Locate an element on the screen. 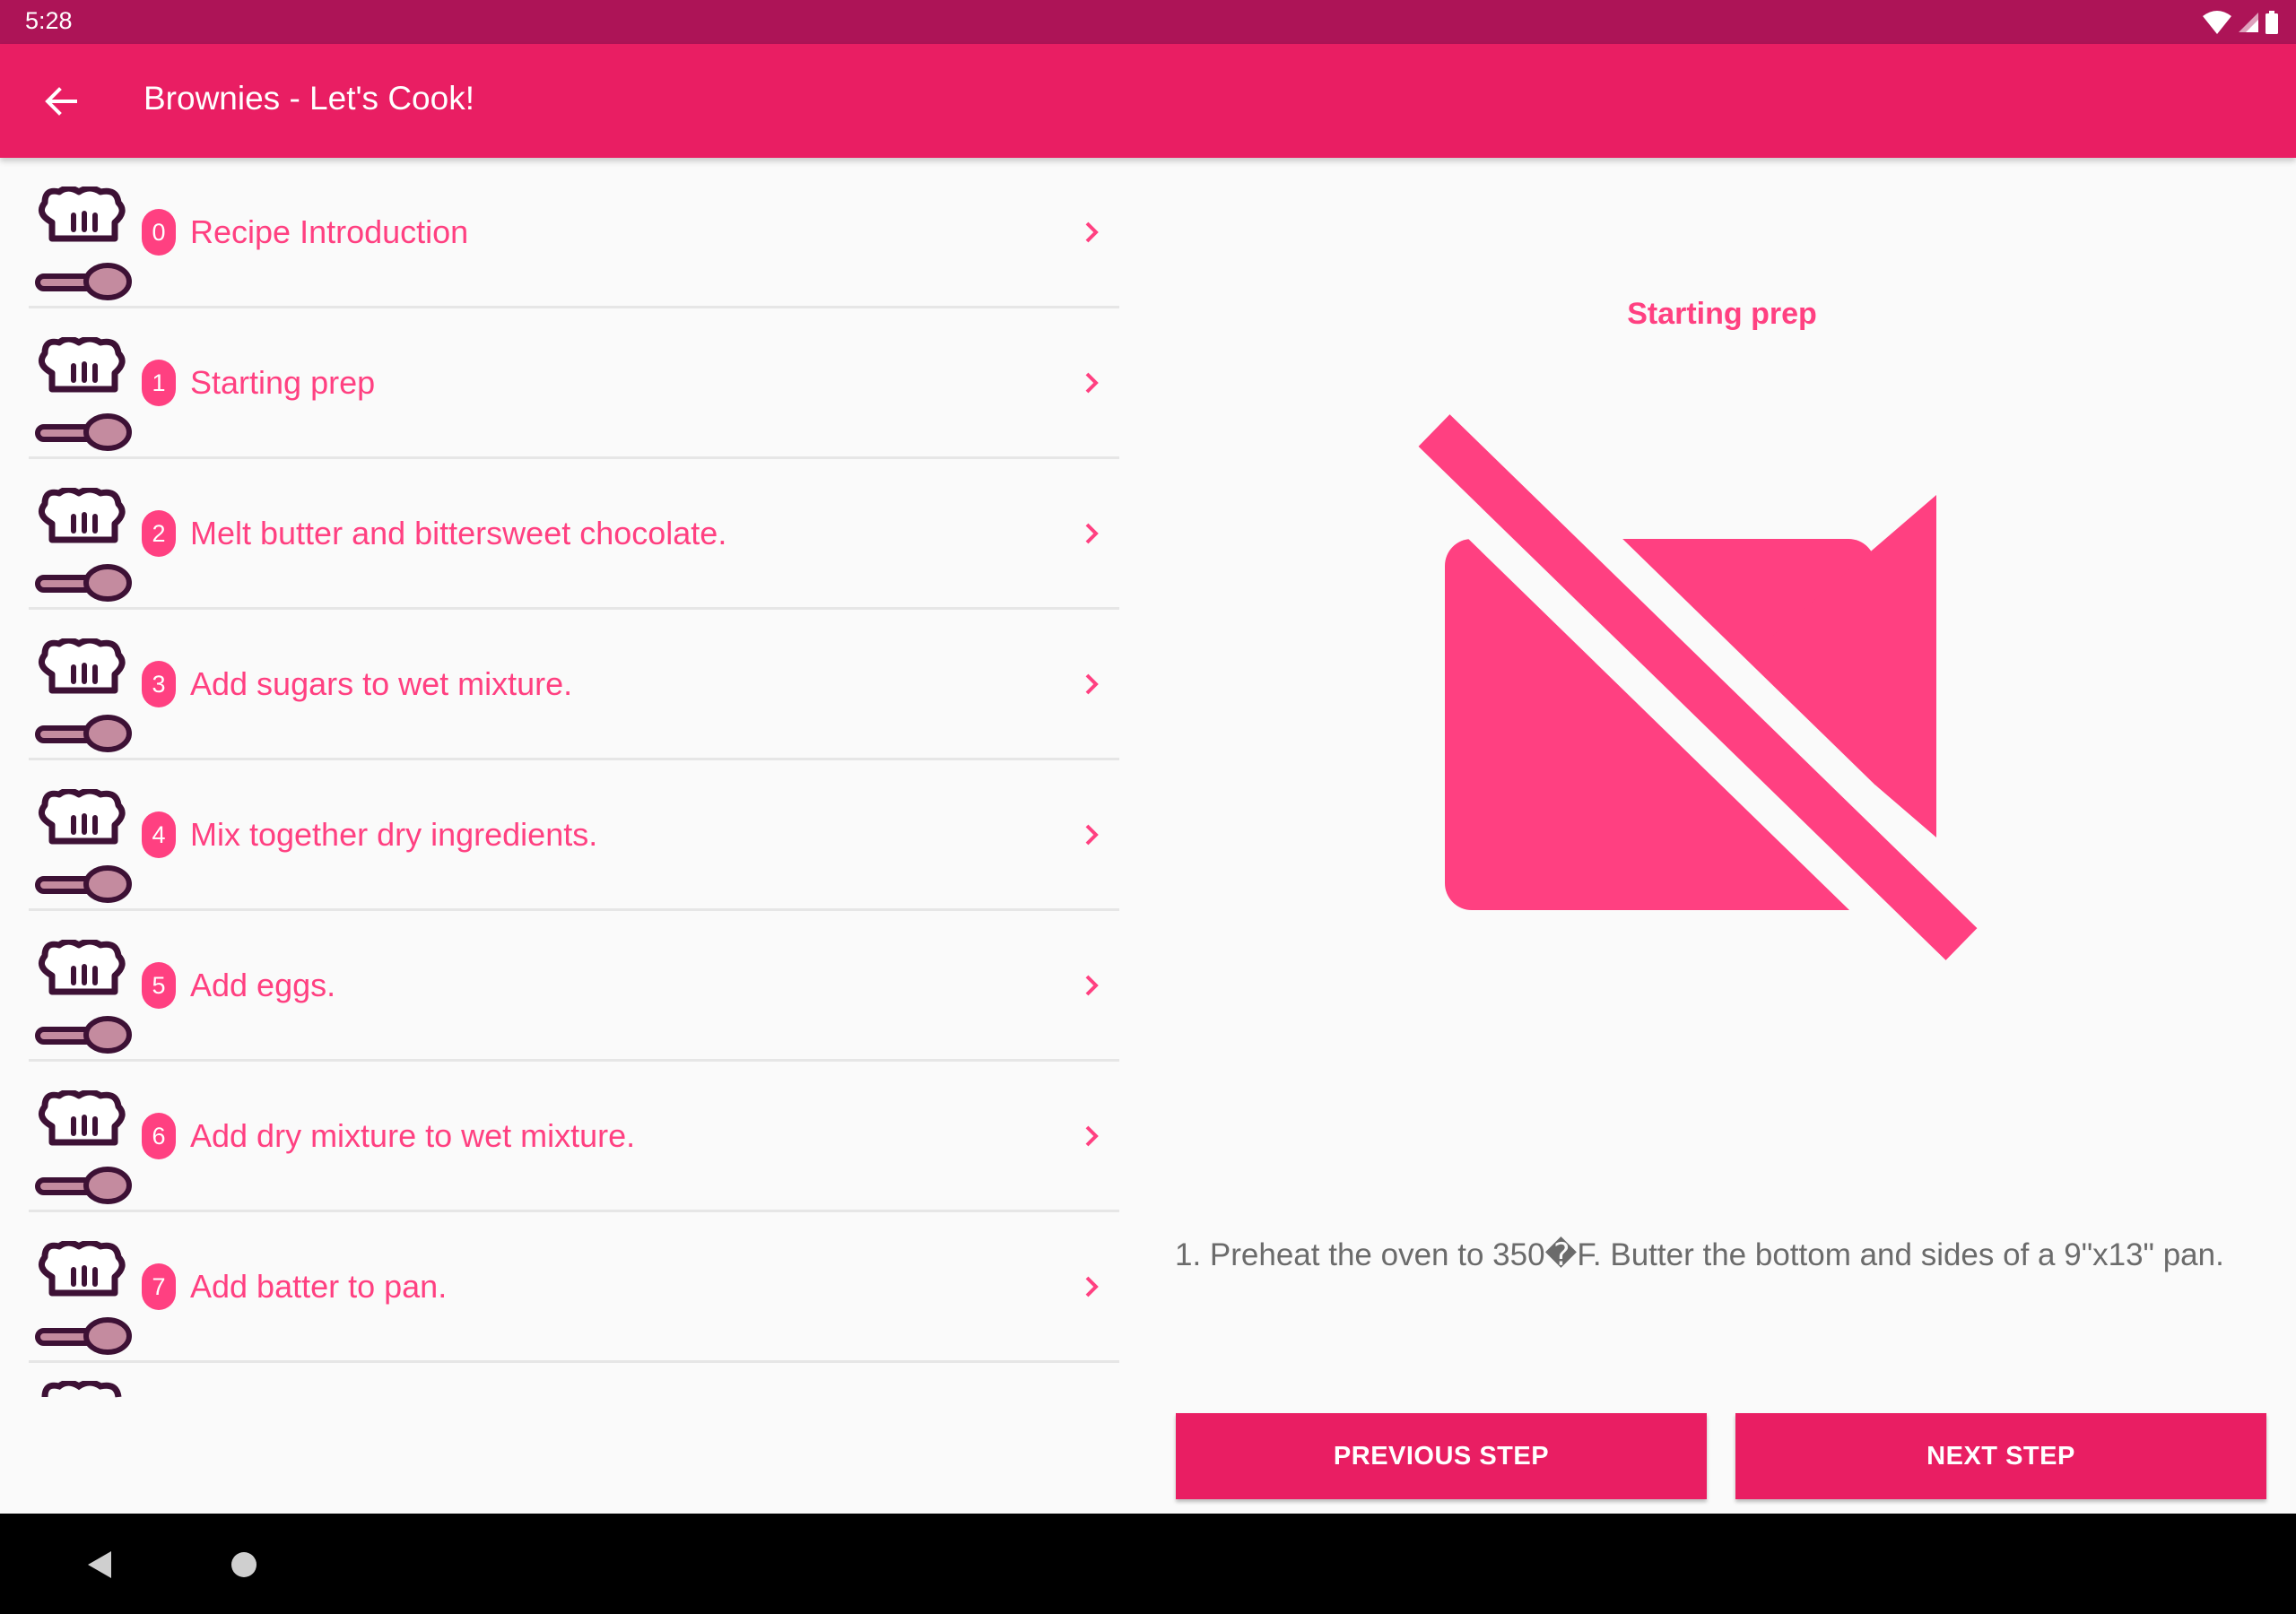 This screenshot has height=1614, width=2296. status-time: 5:28 is located at coordinates (49, 20).